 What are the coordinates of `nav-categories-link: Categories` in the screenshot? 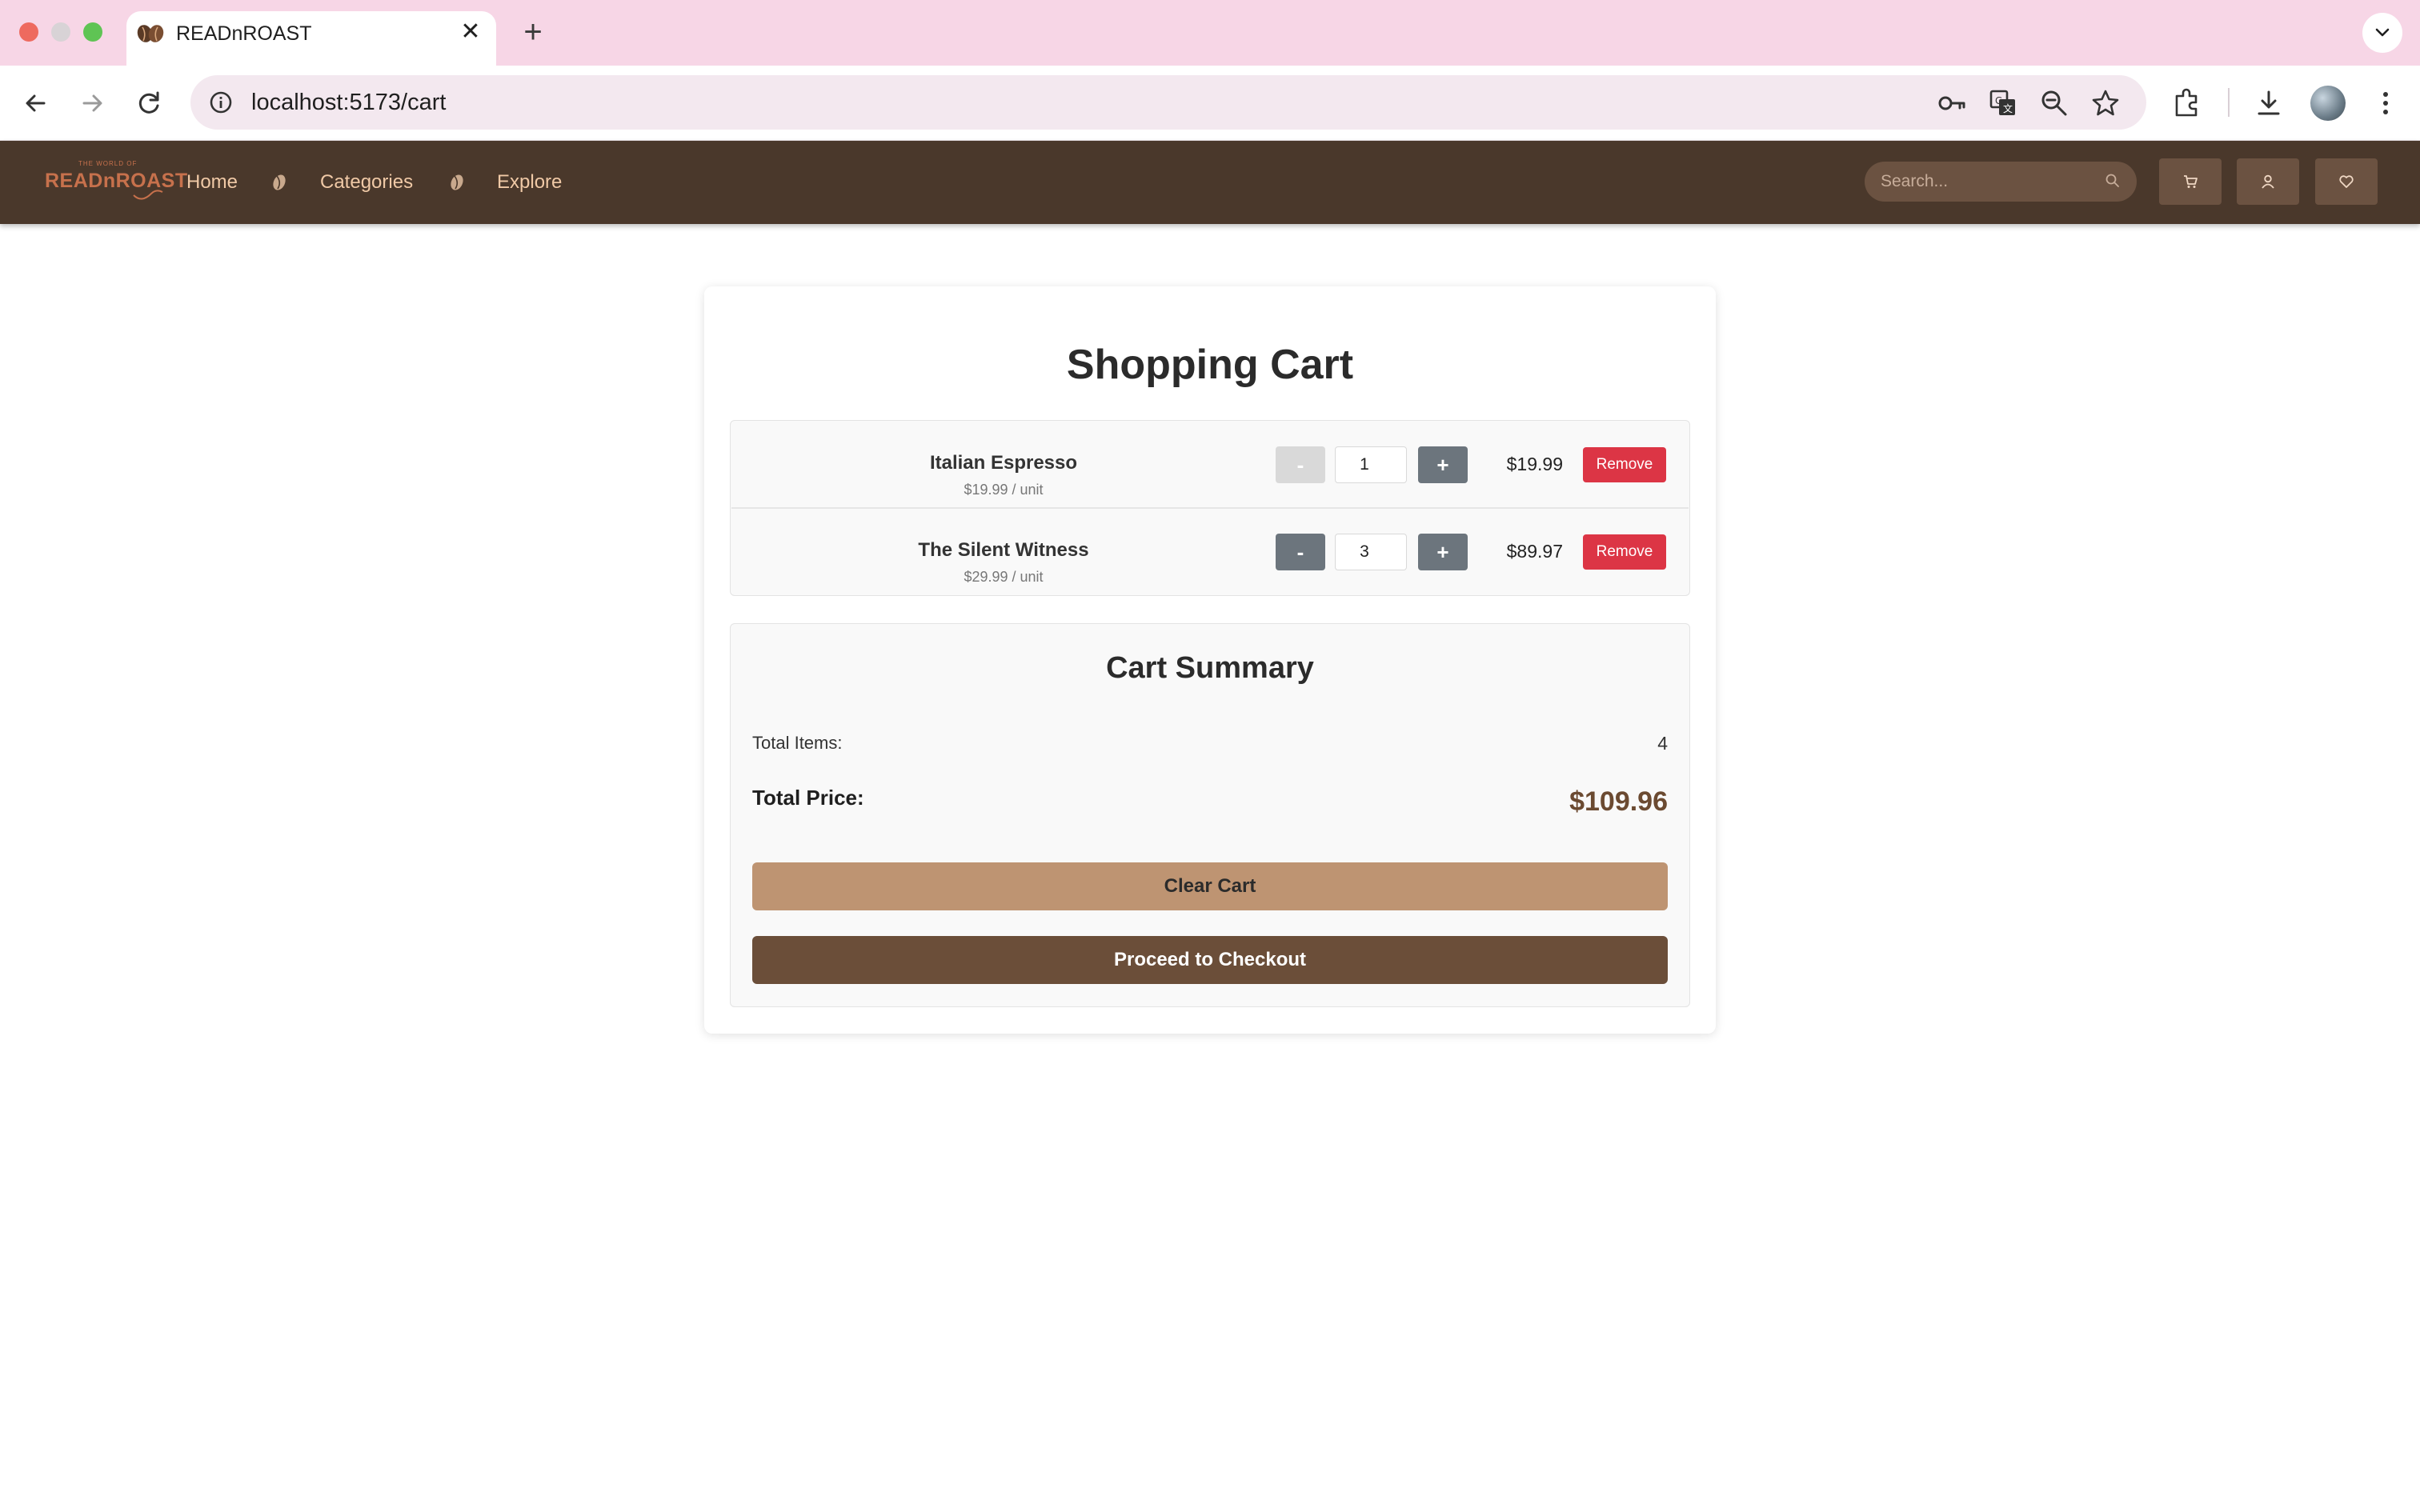 It's located at (366, 182).